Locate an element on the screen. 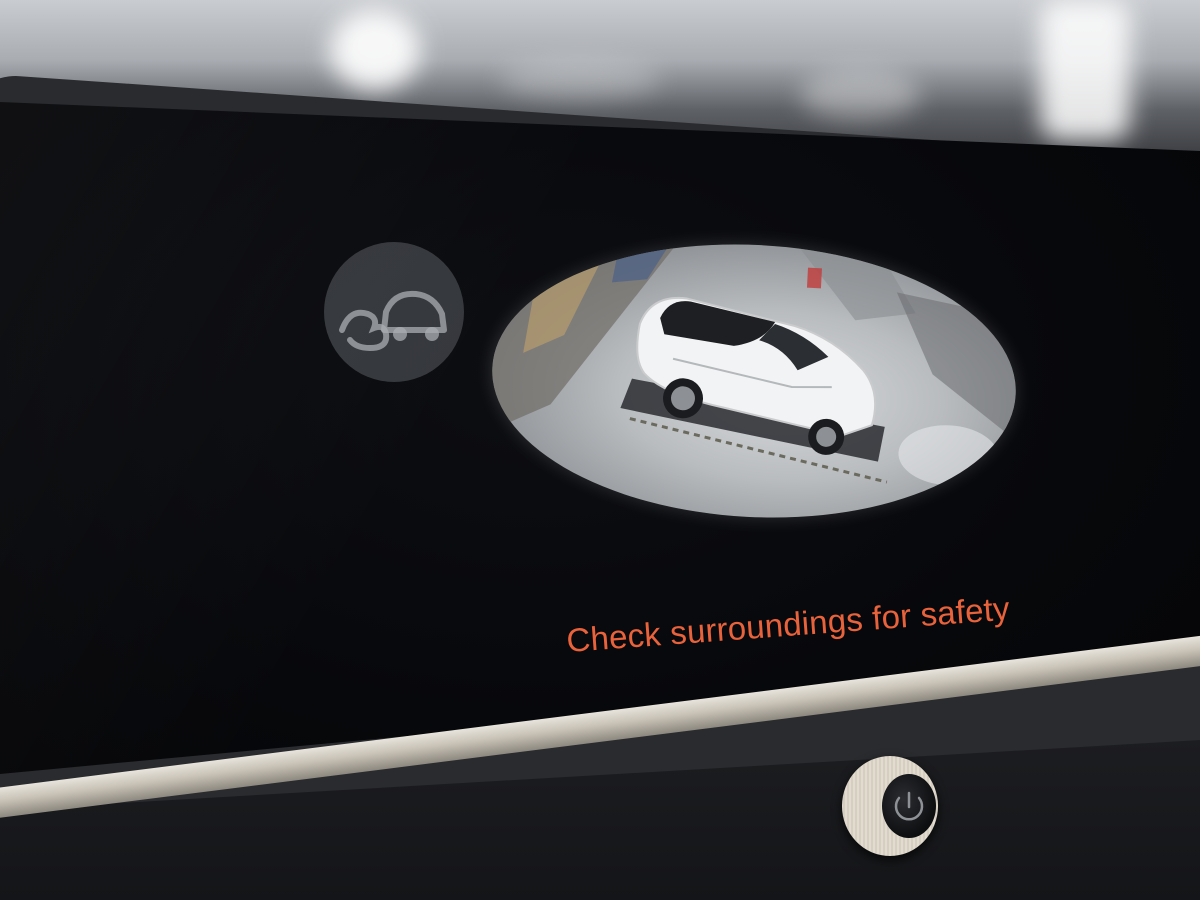 The image size is (1200, 900). surround-camera-view is located at coordinates (754, 381).